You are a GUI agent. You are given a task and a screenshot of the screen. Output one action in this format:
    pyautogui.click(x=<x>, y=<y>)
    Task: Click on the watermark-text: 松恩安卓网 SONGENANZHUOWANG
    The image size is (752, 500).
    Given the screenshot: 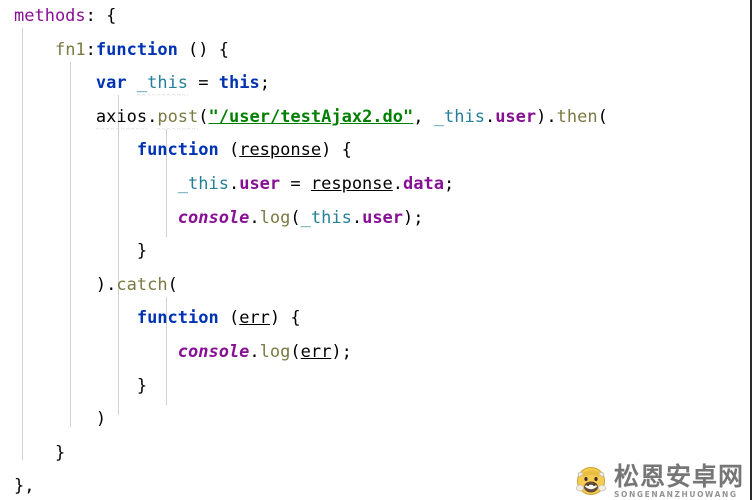 What is the action you would take?
    pyautogui.click(x=679, y=481)
    